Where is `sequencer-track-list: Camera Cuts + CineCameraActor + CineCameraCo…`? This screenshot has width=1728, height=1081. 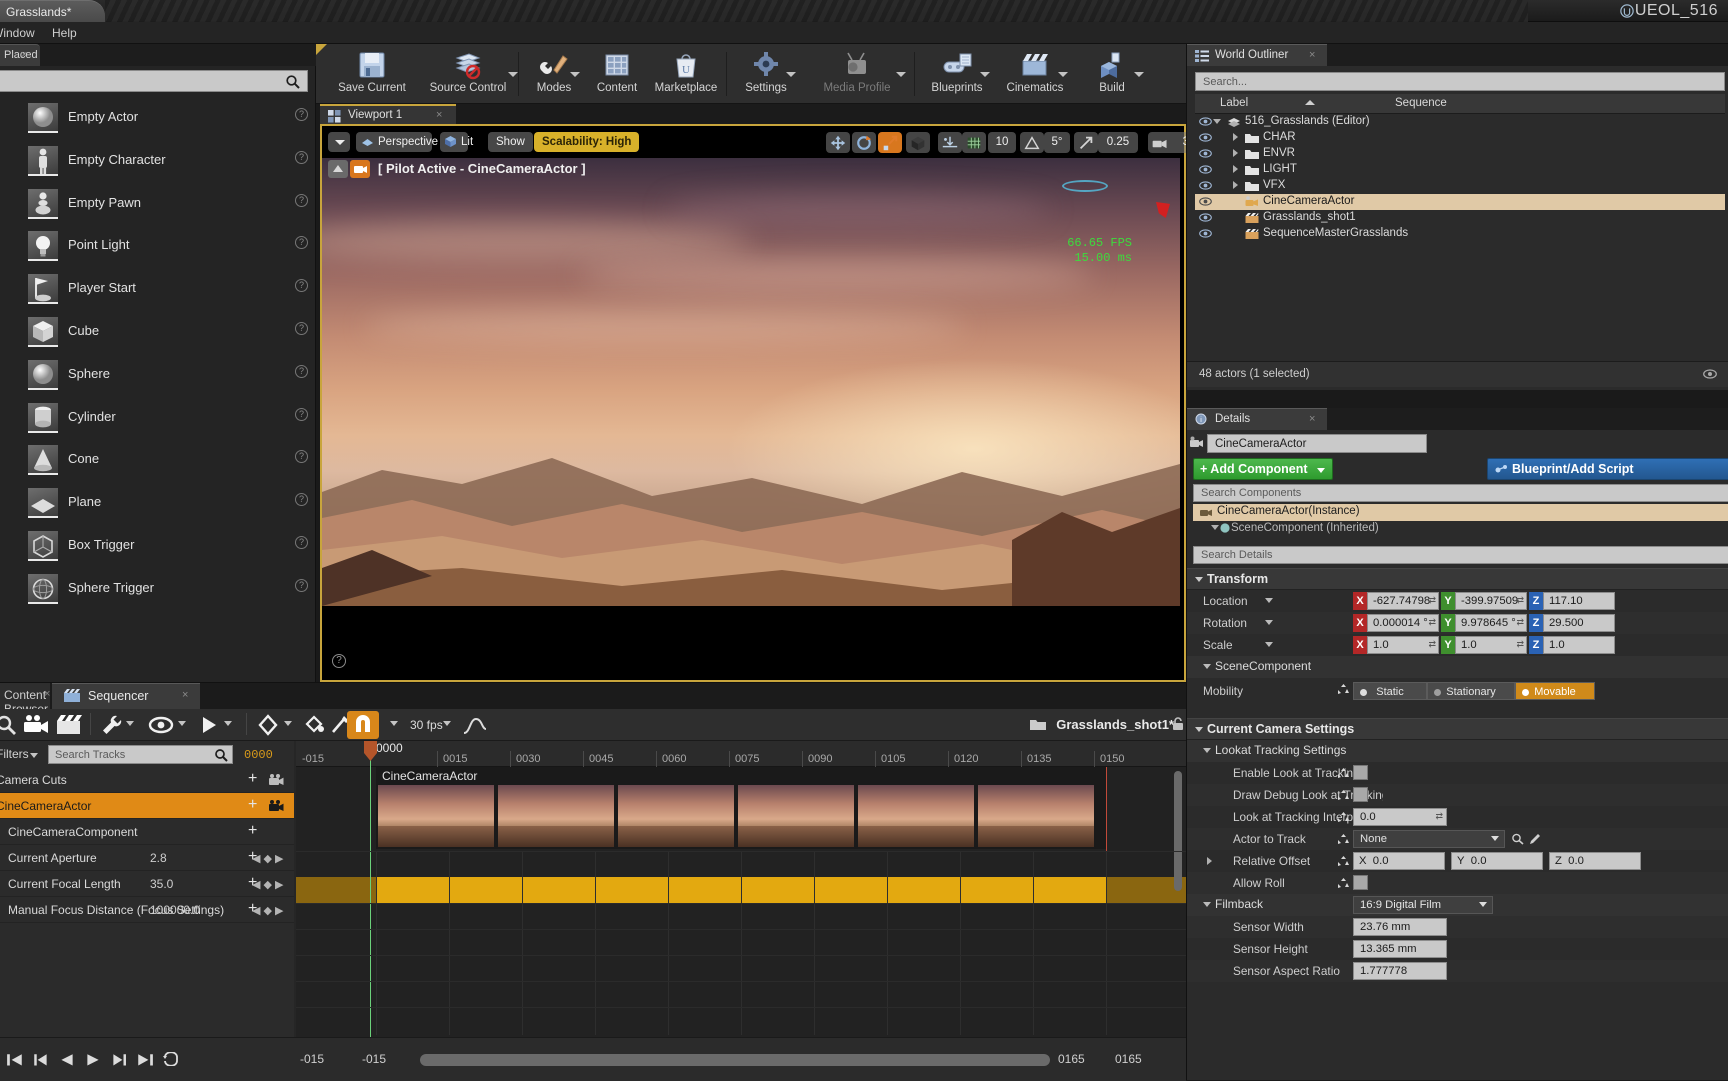
sequencer-track-list: Camera Cuts + CineCameraActor + CineCameraCo… is located at coordinates (147, 902).